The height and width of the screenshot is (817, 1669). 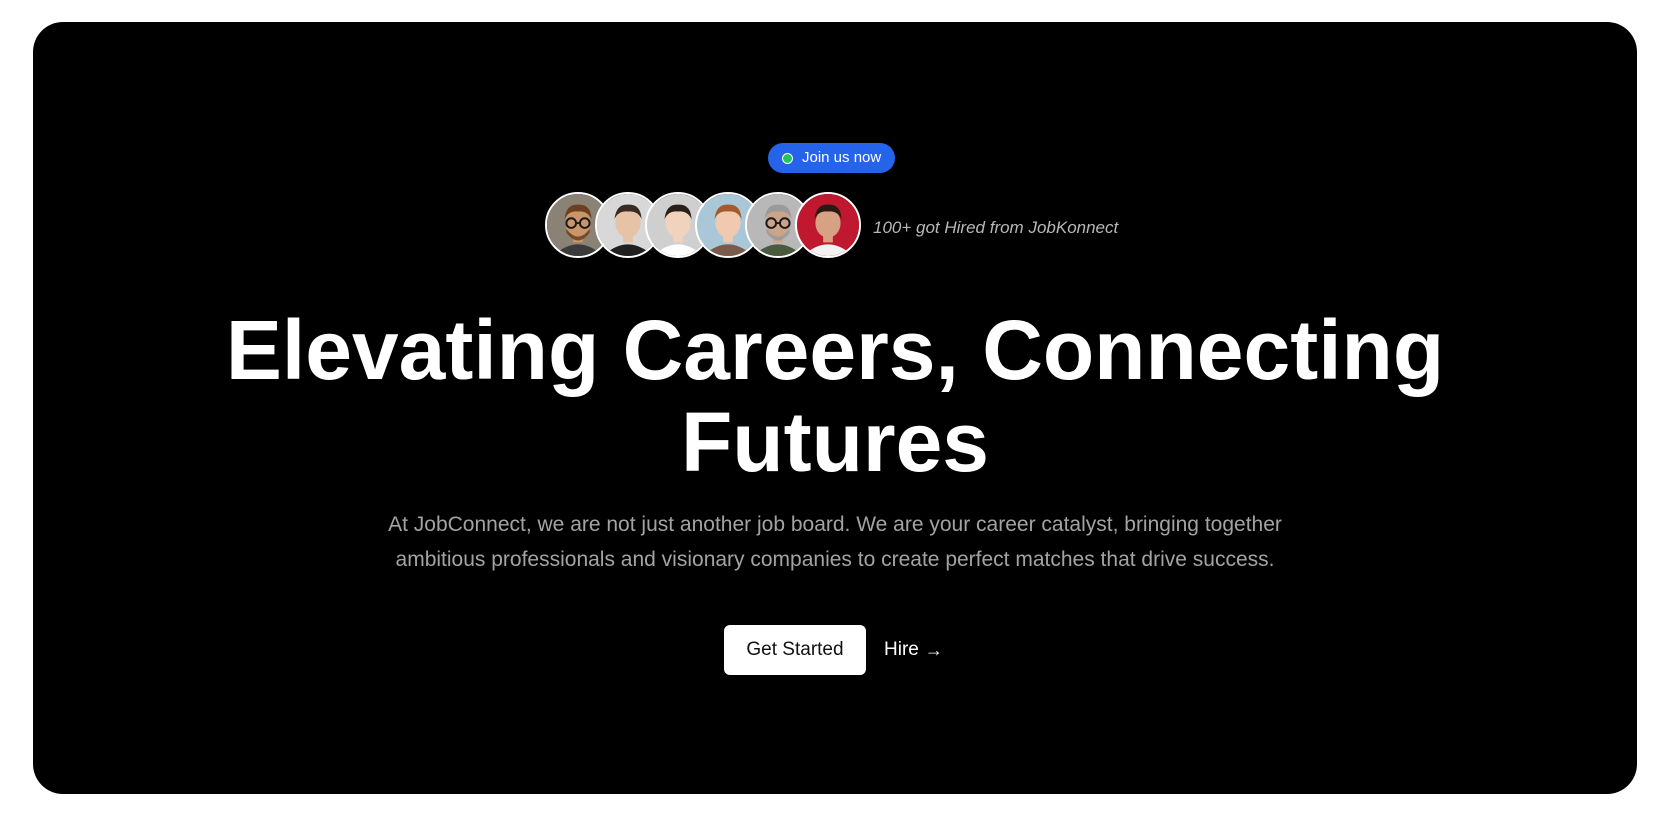 I want to click on join-us-badge: Join us now, so click(x=832, y=158).